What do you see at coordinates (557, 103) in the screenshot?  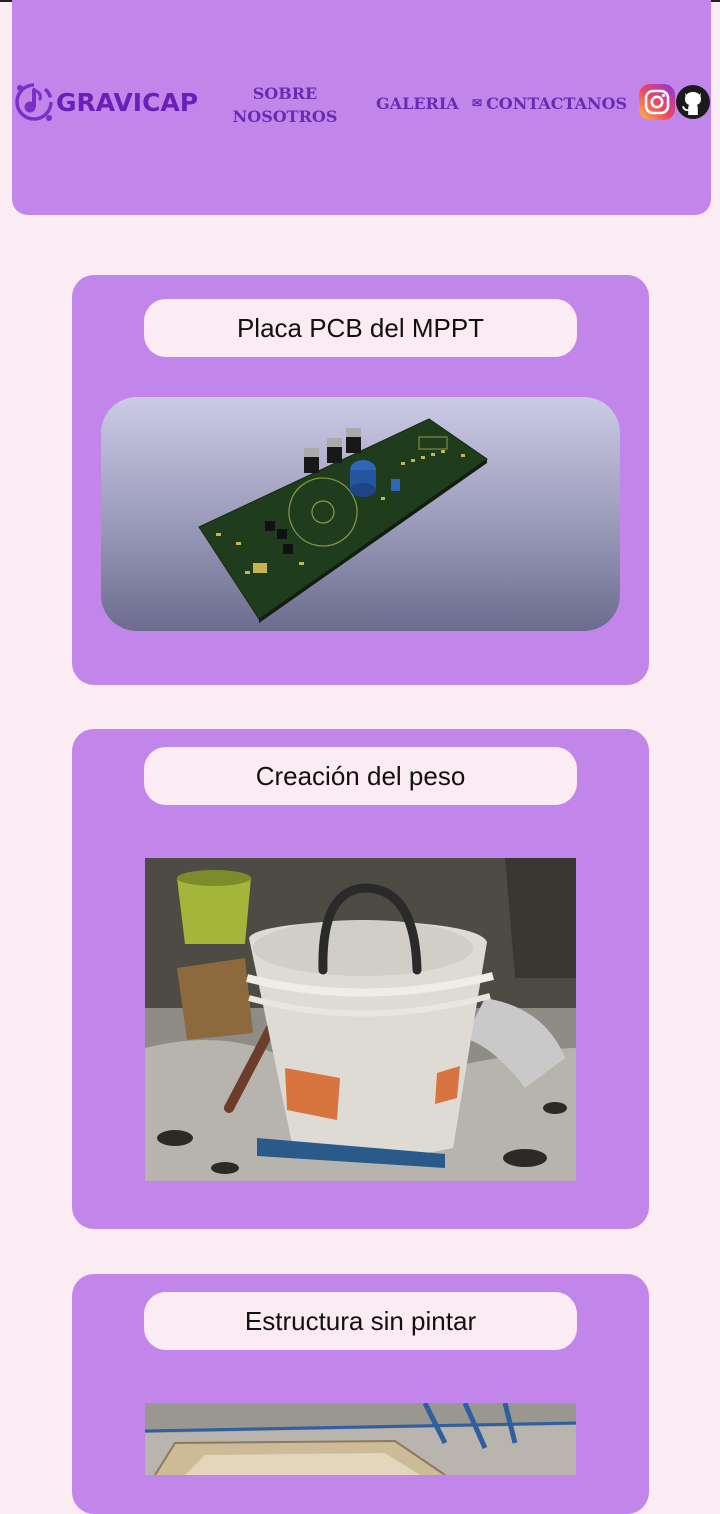 I see `nav-link-contact-label: CONTACTANOS` at bounding box center [557, 103].